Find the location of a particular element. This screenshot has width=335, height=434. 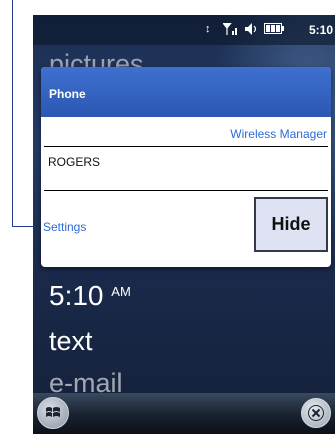

close-x-icon is located at coordinates (316, 413).